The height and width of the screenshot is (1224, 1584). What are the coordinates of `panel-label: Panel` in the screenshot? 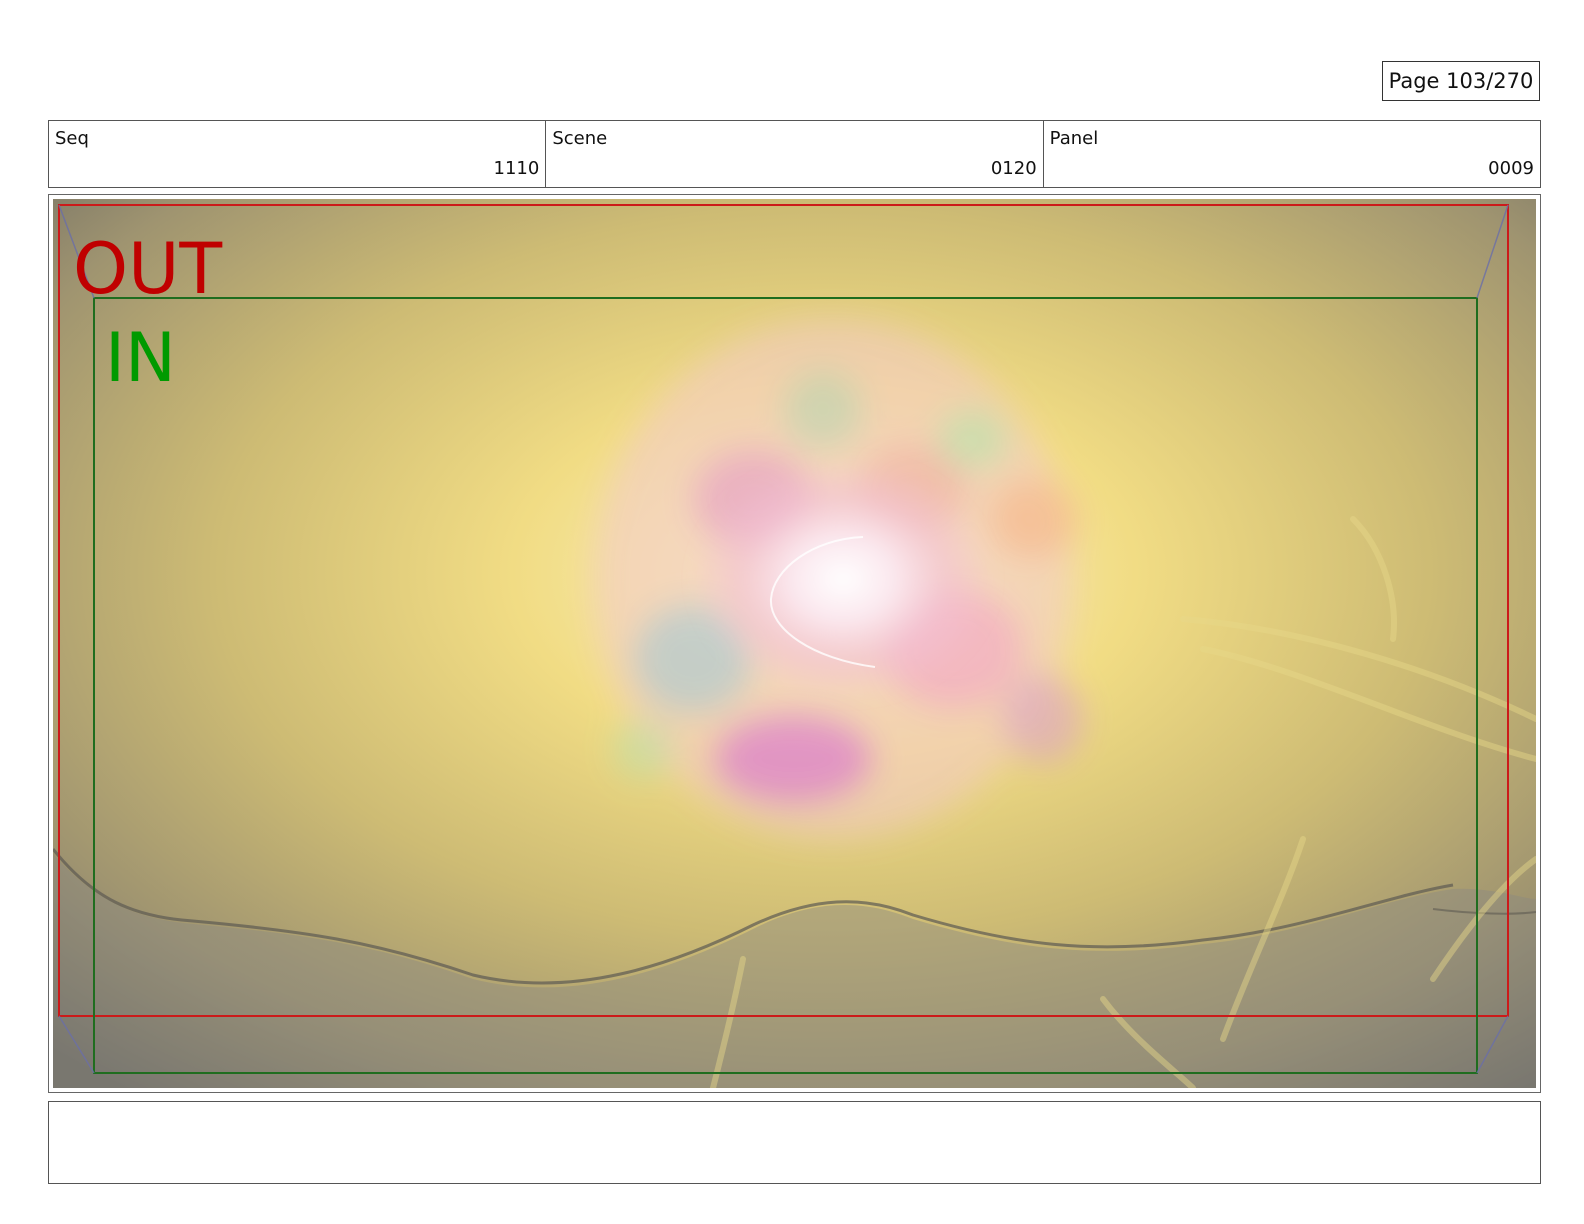 It's located at (1074, 138).